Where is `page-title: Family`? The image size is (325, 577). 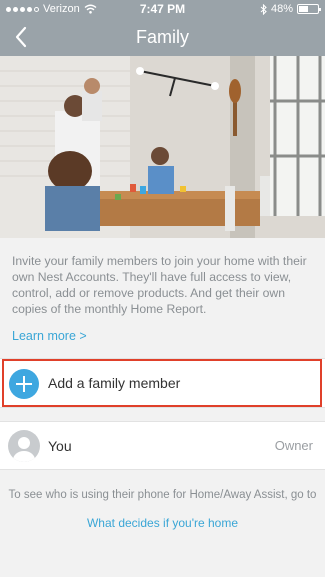
page-title: Family is located at coordinates (162, 37).